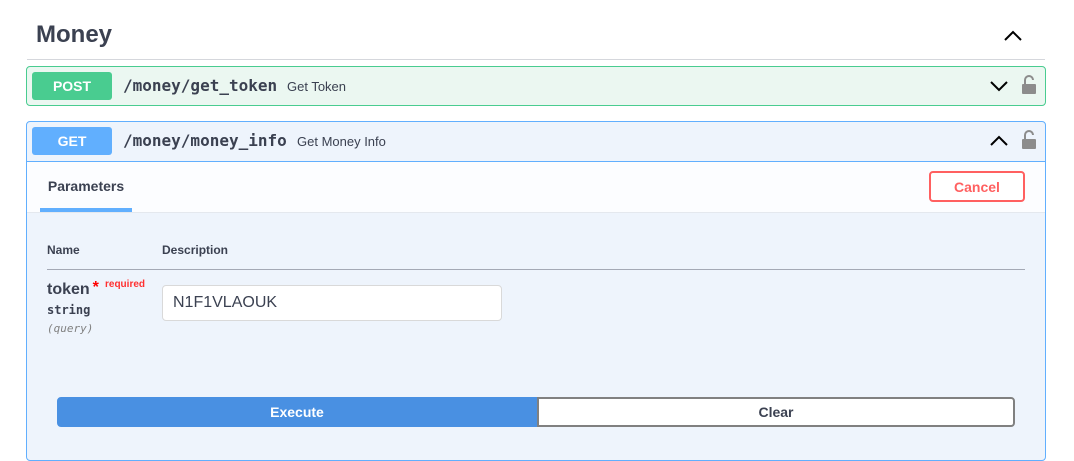  Describe the element at coordinates (63, 250) in the screenshot. I see `column-header-name: Name` at that location.